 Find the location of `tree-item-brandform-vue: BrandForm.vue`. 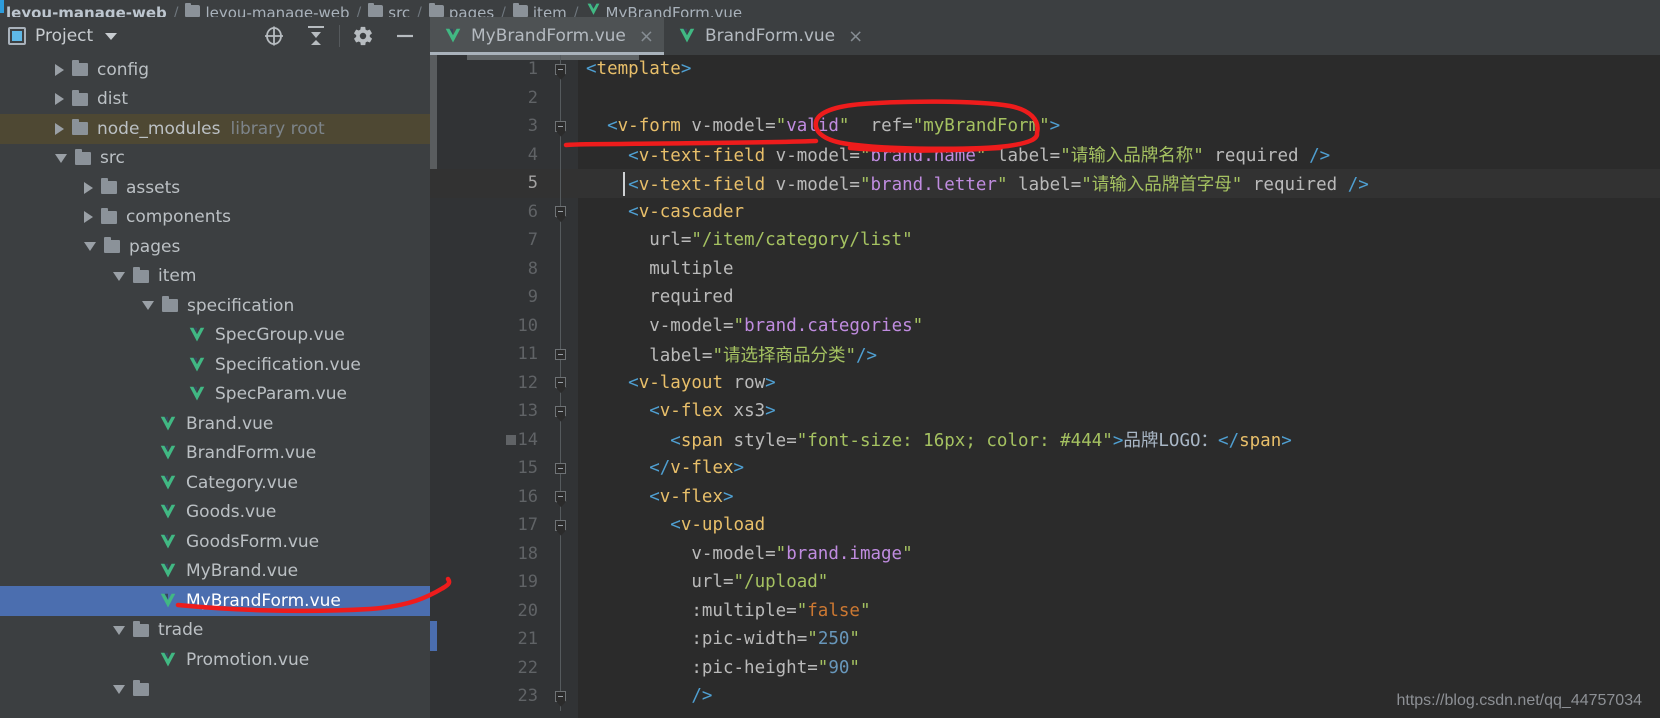

tree-item-brandform-vue: BrandForm.vue is located at coordinates (215, 454).